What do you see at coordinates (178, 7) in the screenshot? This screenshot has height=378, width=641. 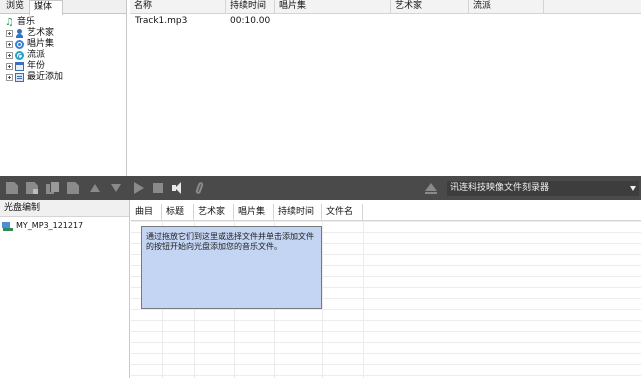 I see `column-header-name: 名称` at bounding box center [178, 7].